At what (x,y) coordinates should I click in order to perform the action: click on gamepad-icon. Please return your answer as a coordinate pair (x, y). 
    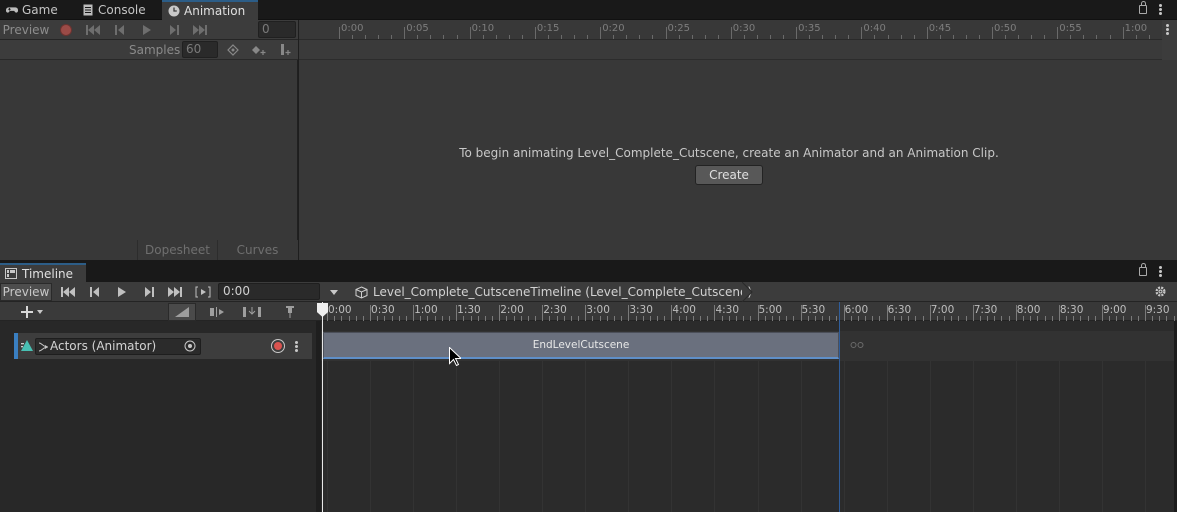
    Looking at the image, I should click on (12, 10).